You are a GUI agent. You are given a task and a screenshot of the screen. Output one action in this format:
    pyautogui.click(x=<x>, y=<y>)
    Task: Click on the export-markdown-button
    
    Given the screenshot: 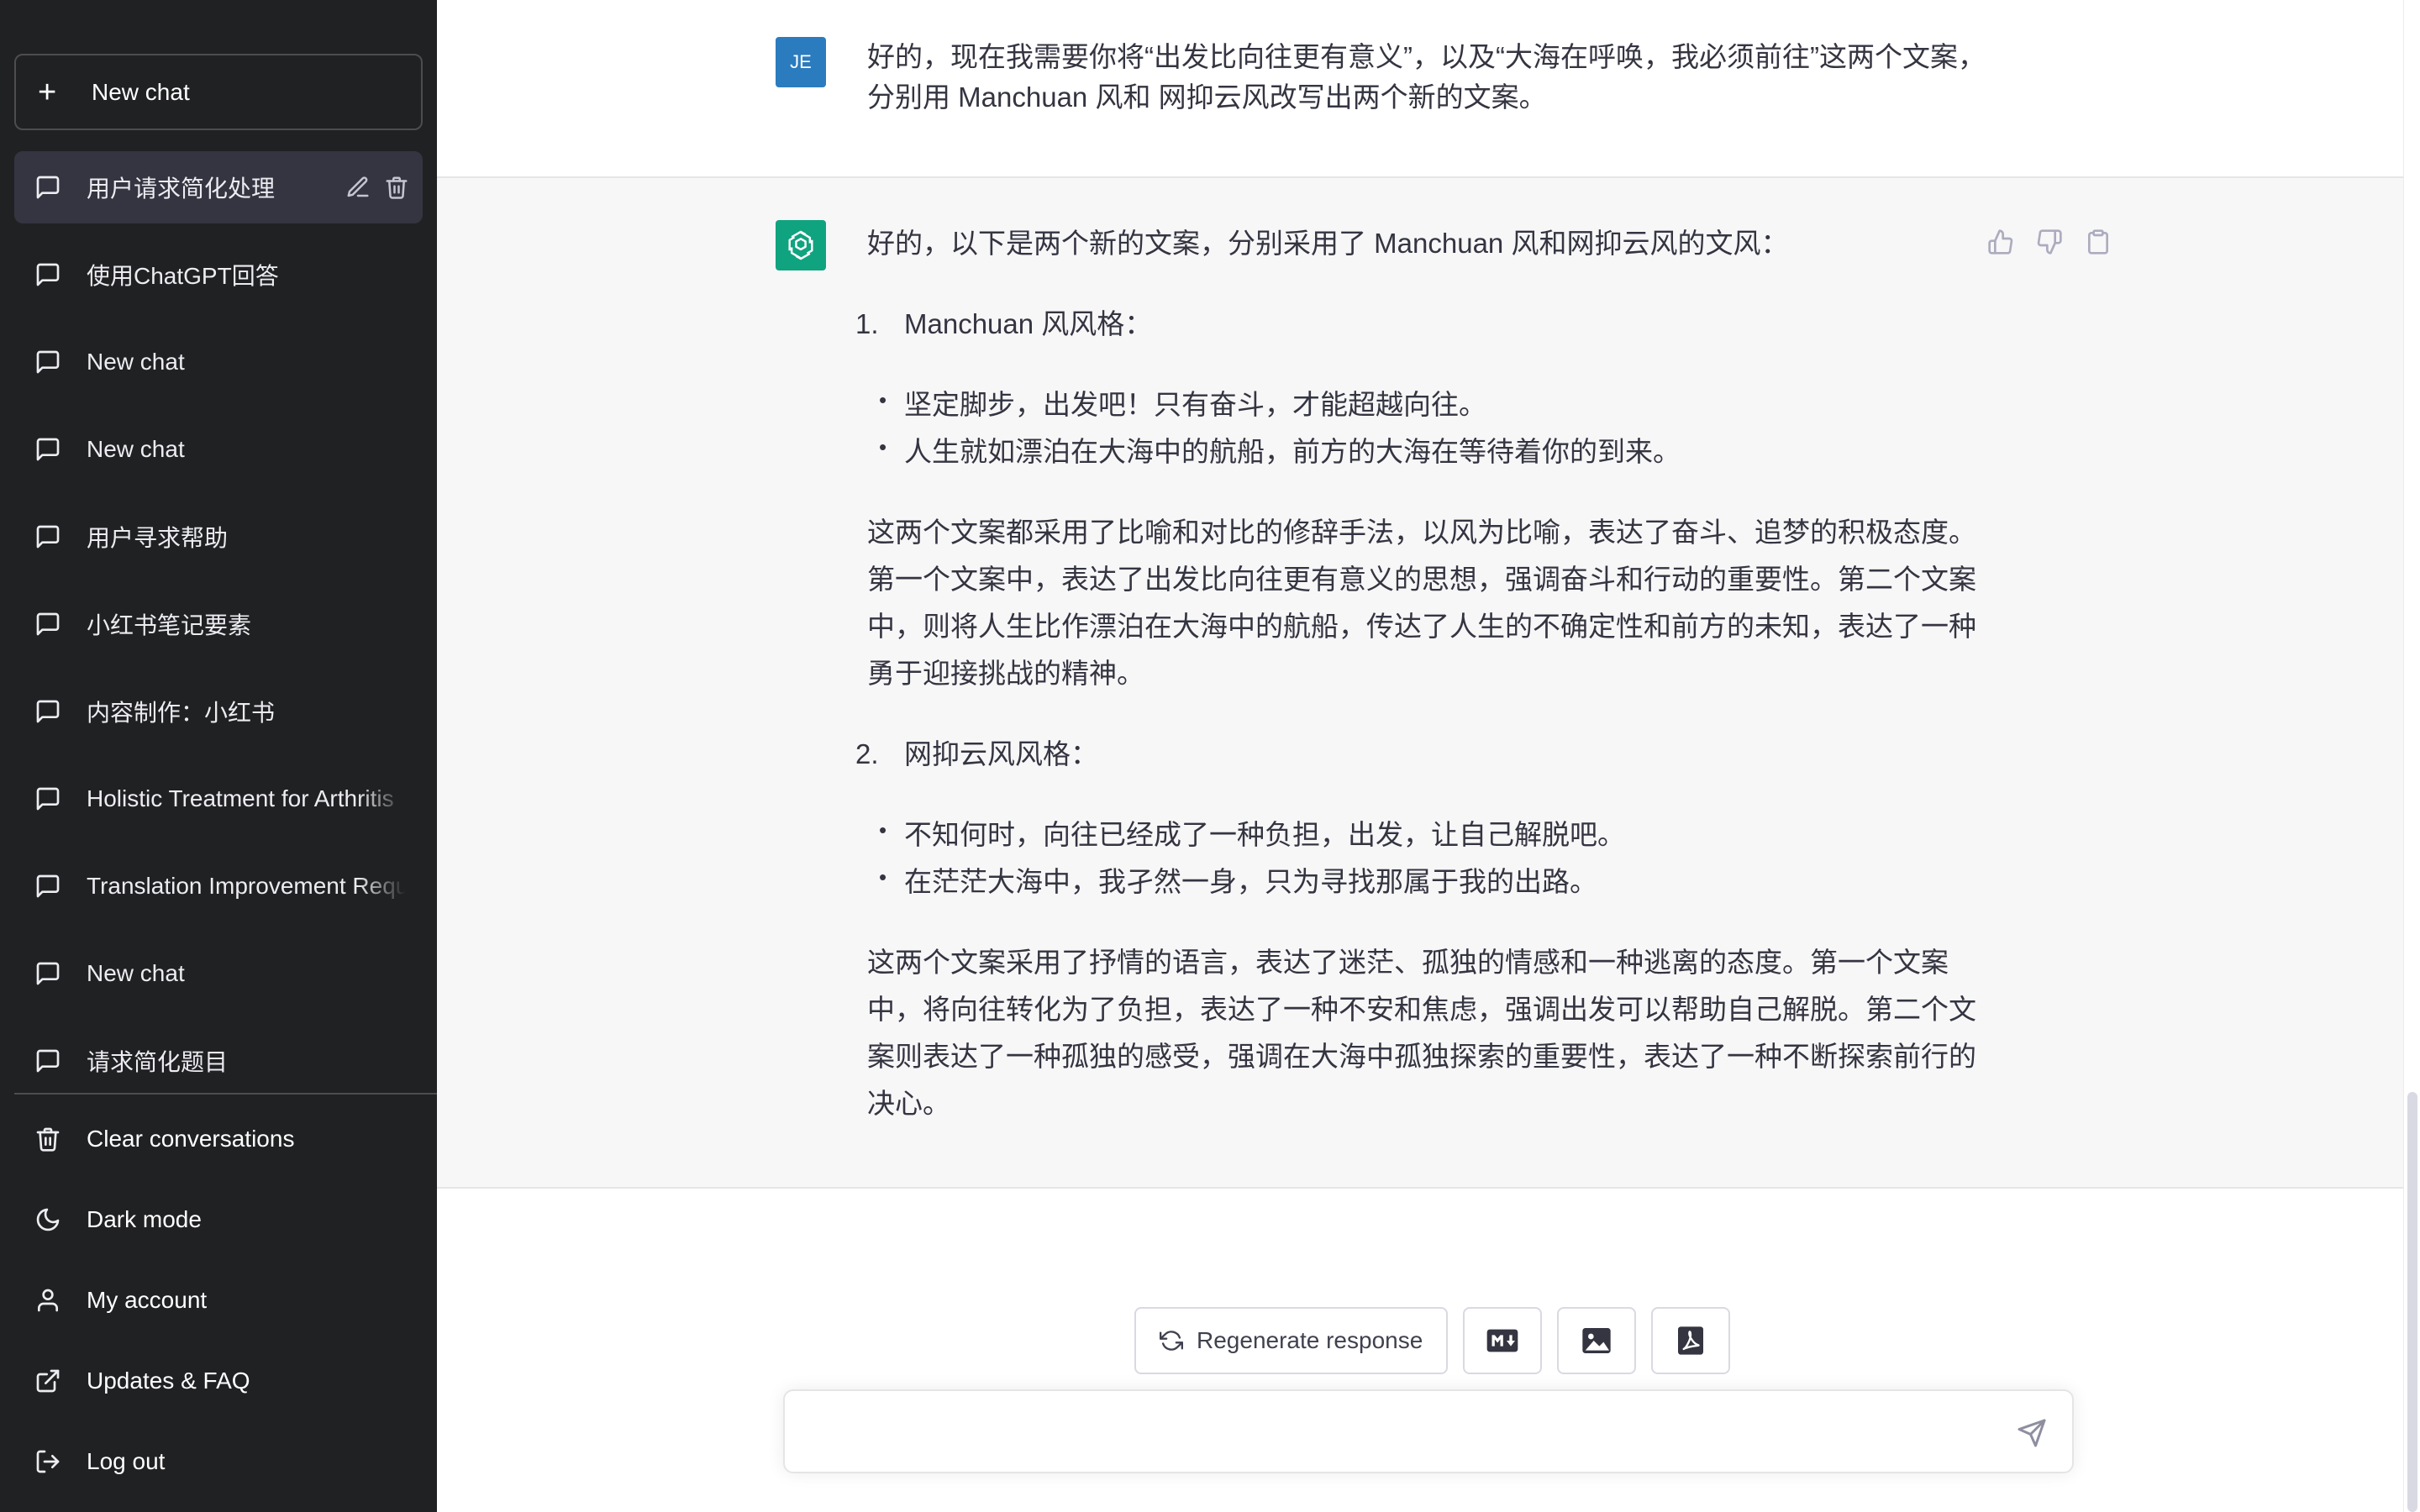 What is the action you would take?
    pyautogui.click(x=1503, y=1340)
    